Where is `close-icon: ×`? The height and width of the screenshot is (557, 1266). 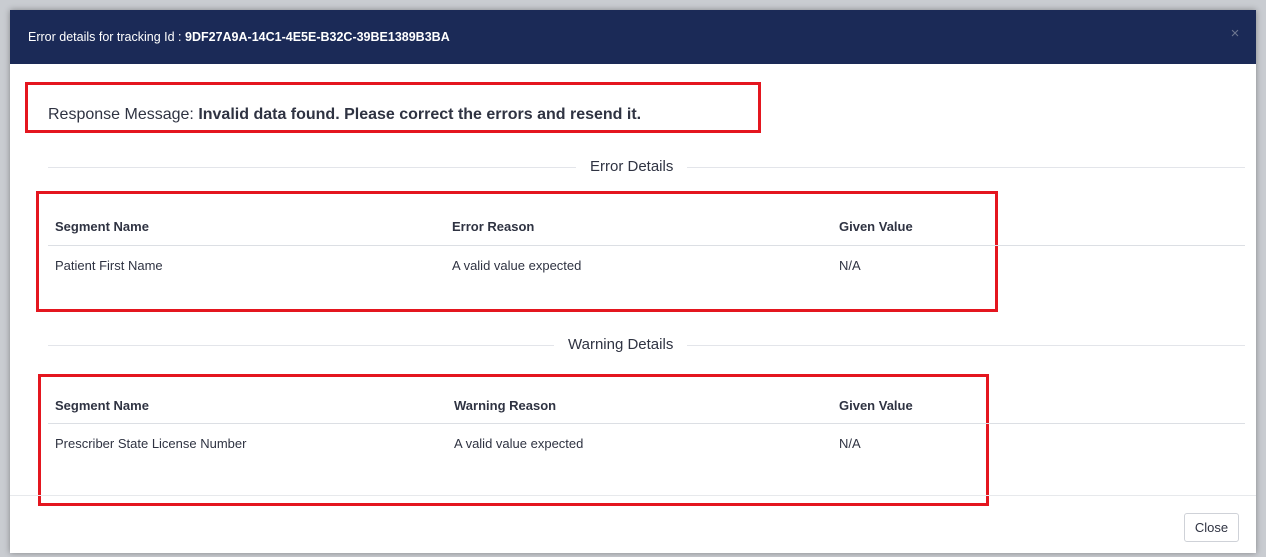
close-icon: × is located at coordinates (1235, 34).